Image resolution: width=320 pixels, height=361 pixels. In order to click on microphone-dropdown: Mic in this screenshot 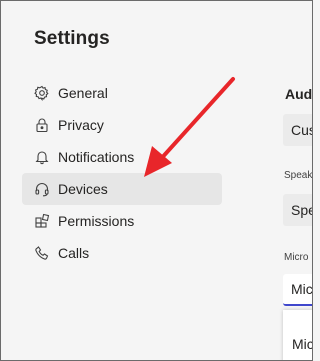, I will do `click(297, 335)`.